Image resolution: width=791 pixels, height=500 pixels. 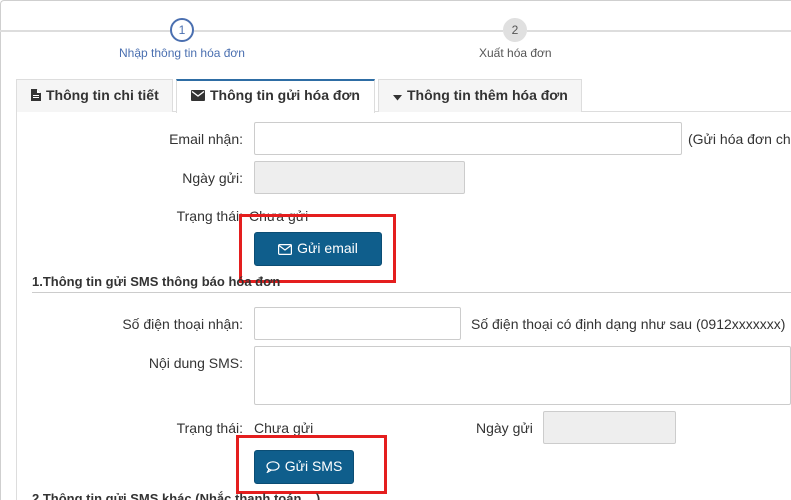 What do you see at coordinates (313, 466) in the screenshot?
I see `send-sms-label: Gửi SMS` at bounding box center [313, 466].